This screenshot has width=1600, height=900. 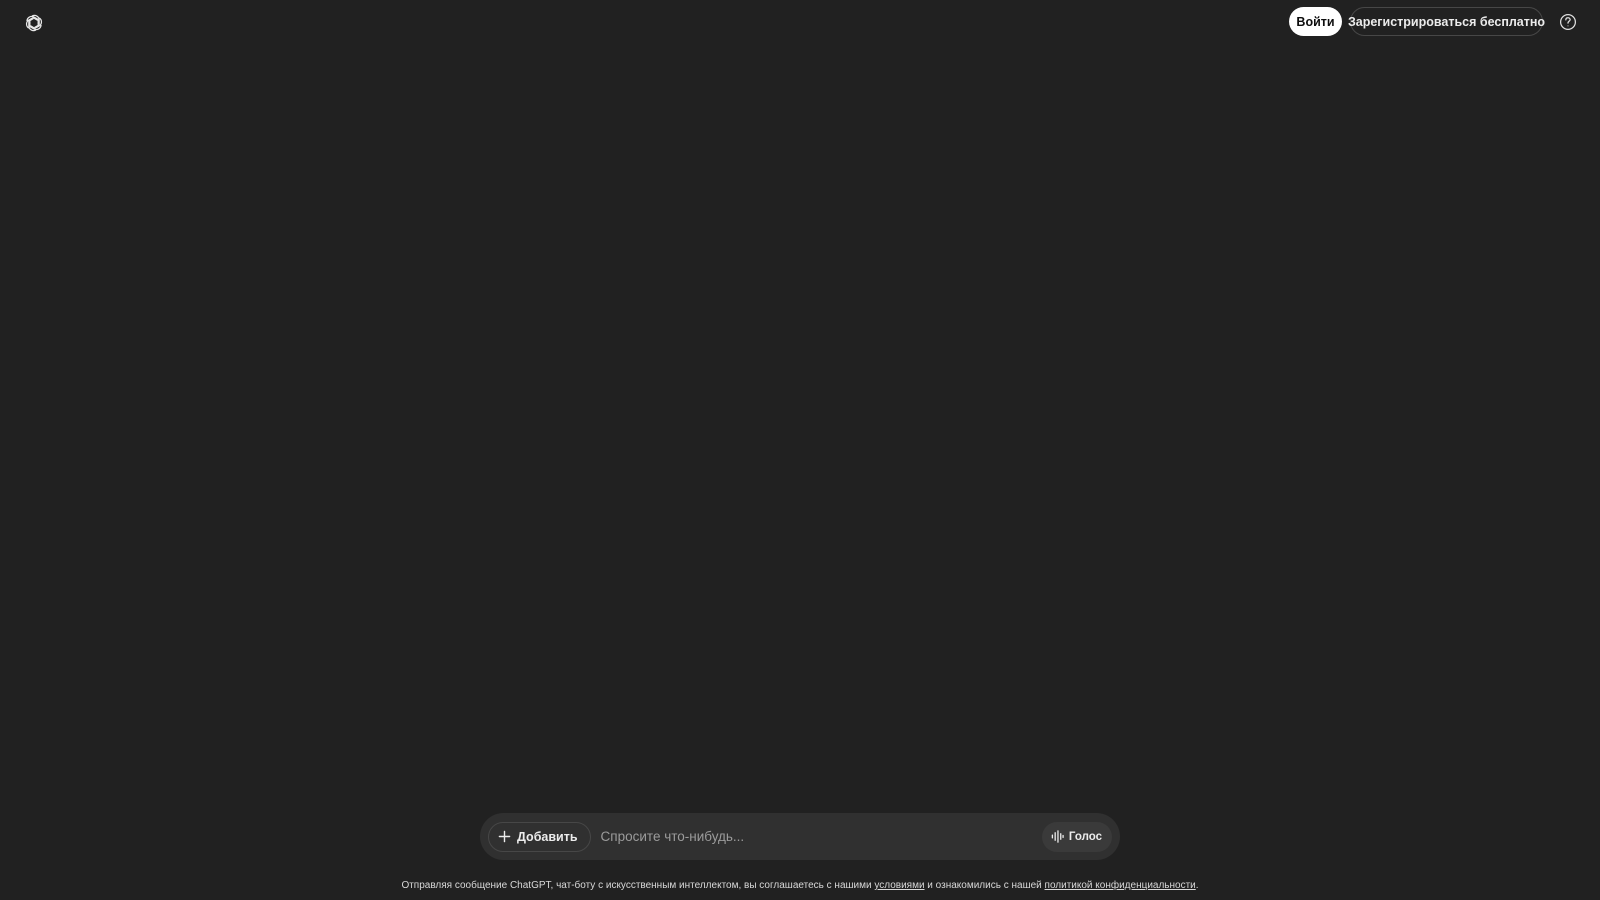 What do you see at coordinates (1057, 836) in the screenshot?
I see `voice-wave-icon` at bounding box center [1057, 836].